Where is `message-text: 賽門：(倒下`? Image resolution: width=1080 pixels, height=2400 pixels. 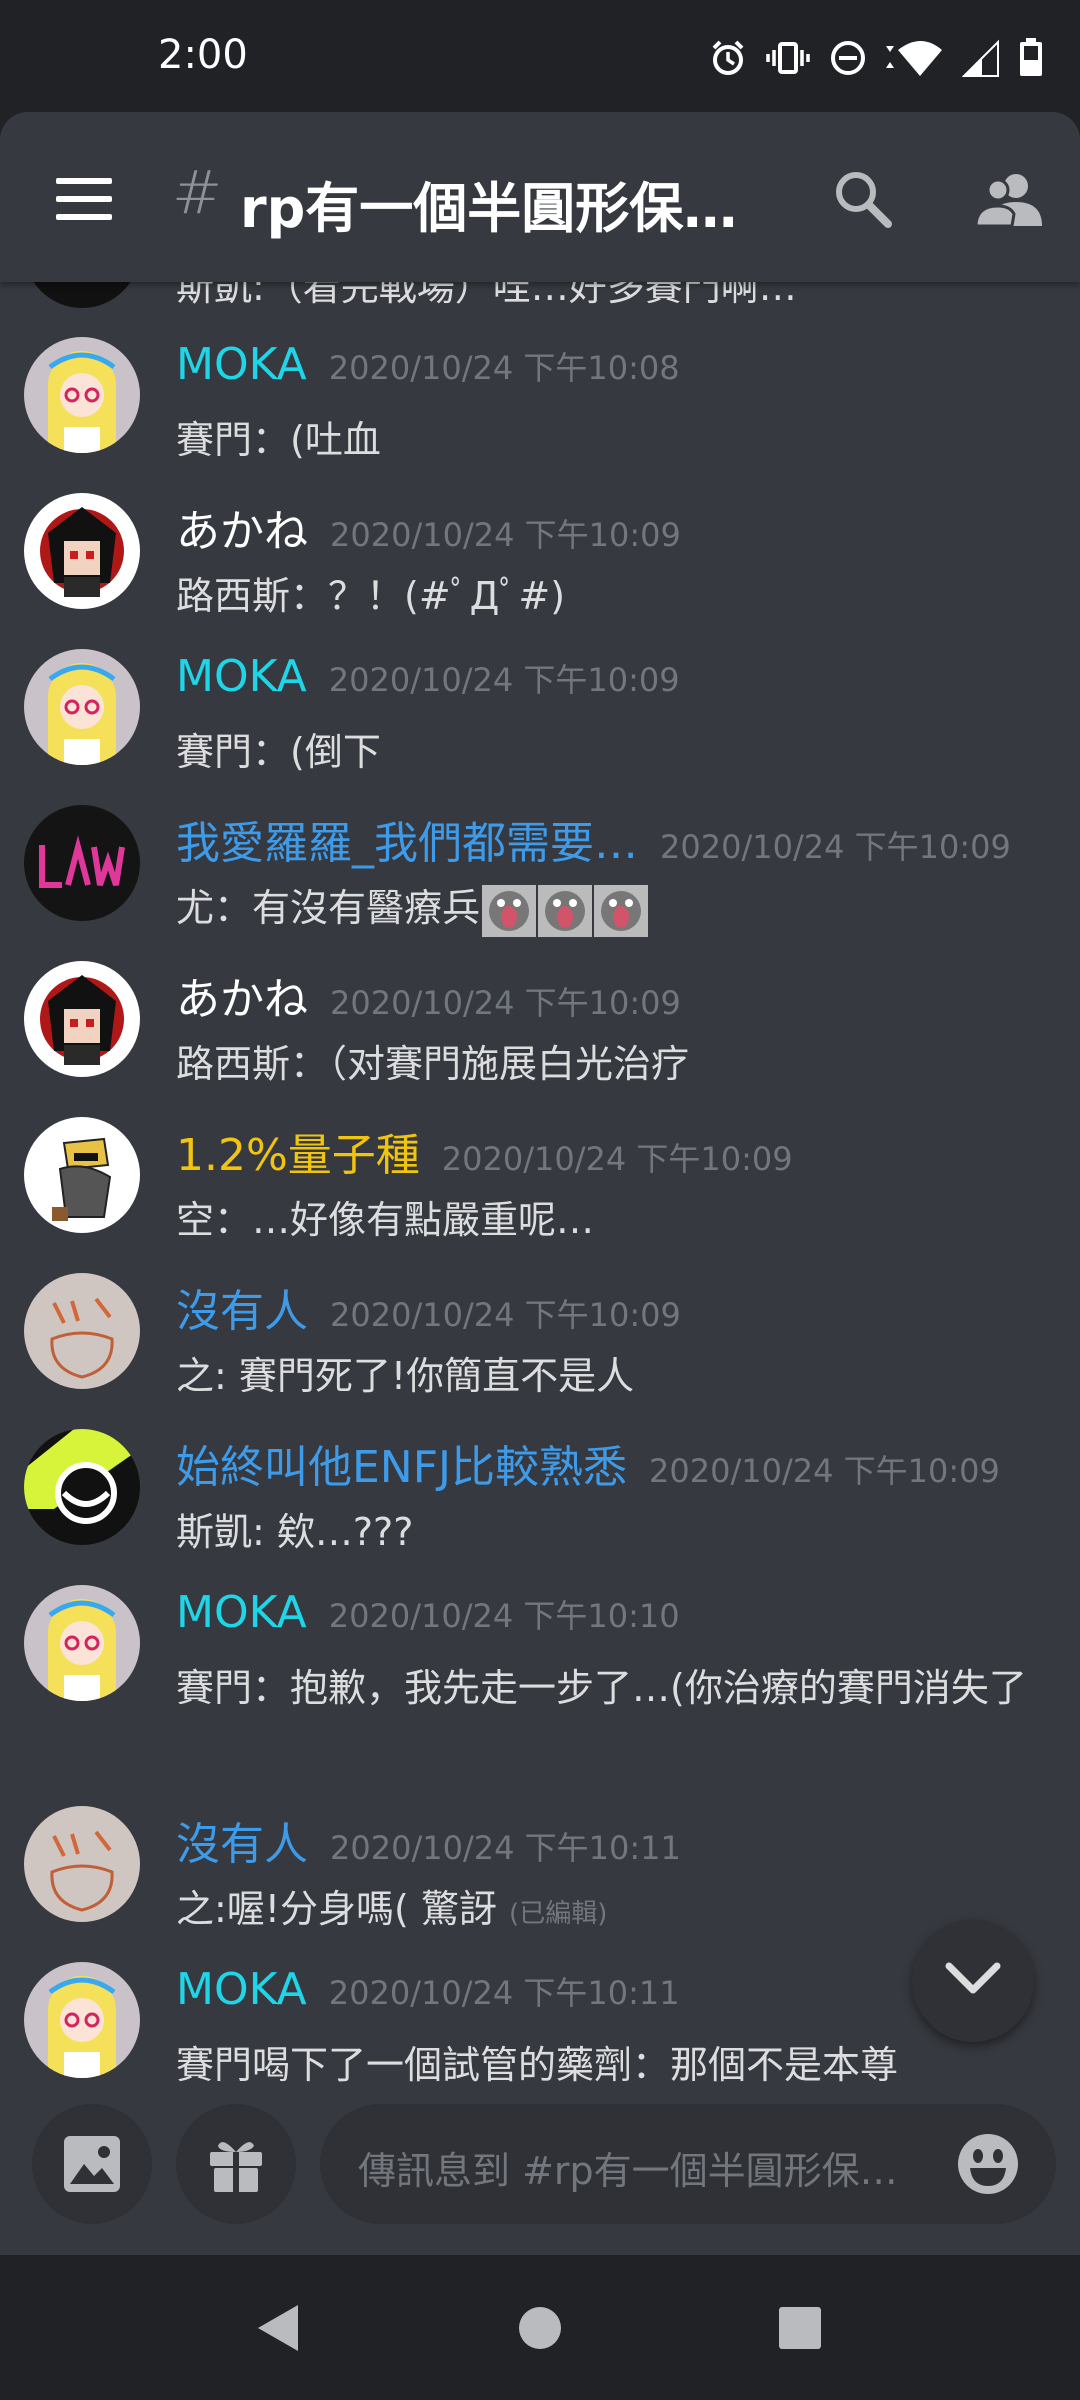
message-text: 賽門：(倒下 is located at coordinates (278, 752).